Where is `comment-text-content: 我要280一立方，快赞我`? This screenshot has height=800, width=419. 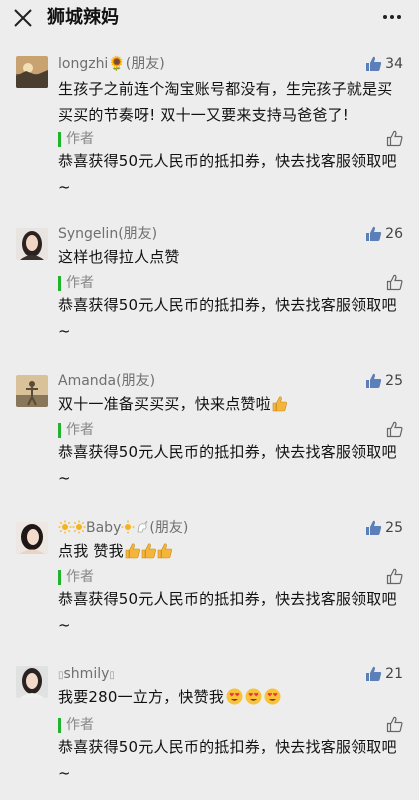
comment-text-content: 我要280一立方，快赞我 is located at coordinates (141, 697).